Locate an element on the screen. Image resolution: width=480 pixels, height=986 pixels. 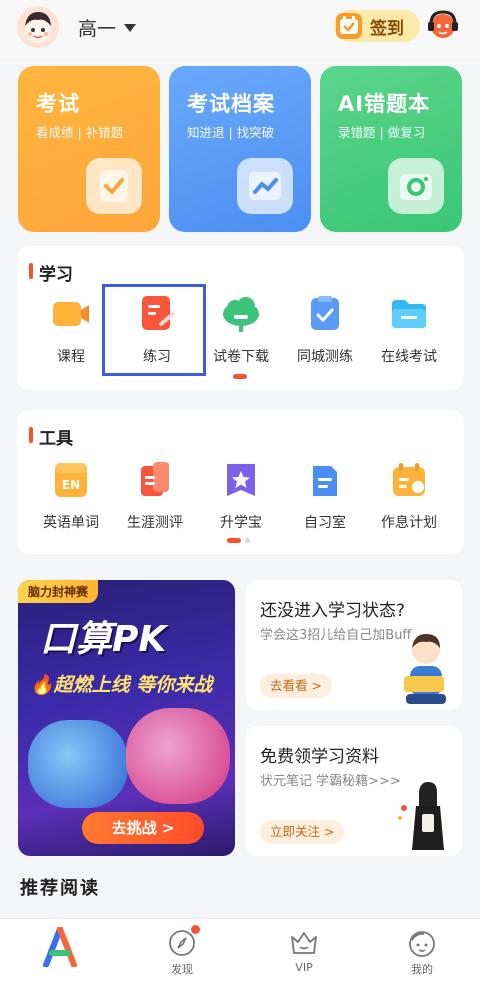
tool-item-label: 作息计划 is located at coordinates (409, 523).